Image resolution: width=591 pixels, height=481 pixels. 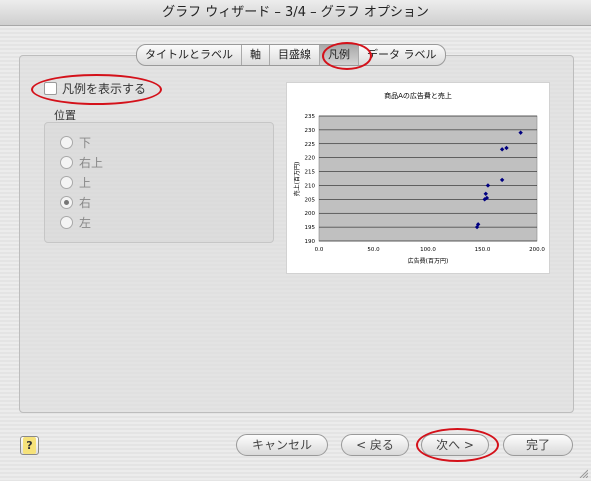 I want to click on radio-bottom-button, so click(x=66, y=142).